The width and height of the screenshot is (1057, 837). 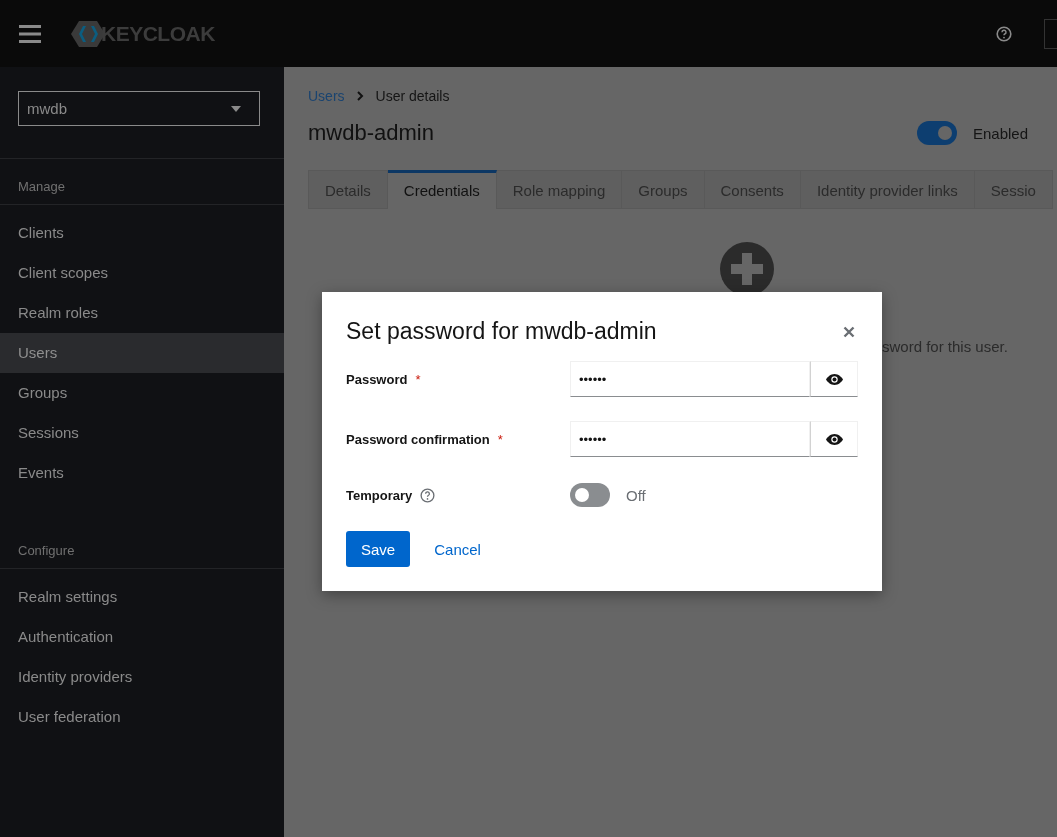 I want to click on nav-item: Clients, so click(x=142, y=233).